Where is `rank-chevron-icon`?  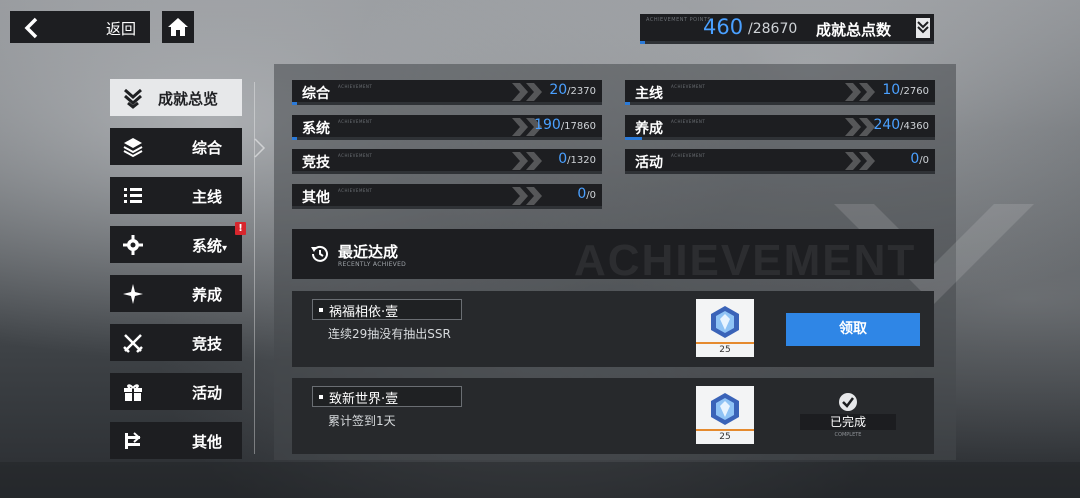 rank-chevron-icon is located at coordinates (923, 30).